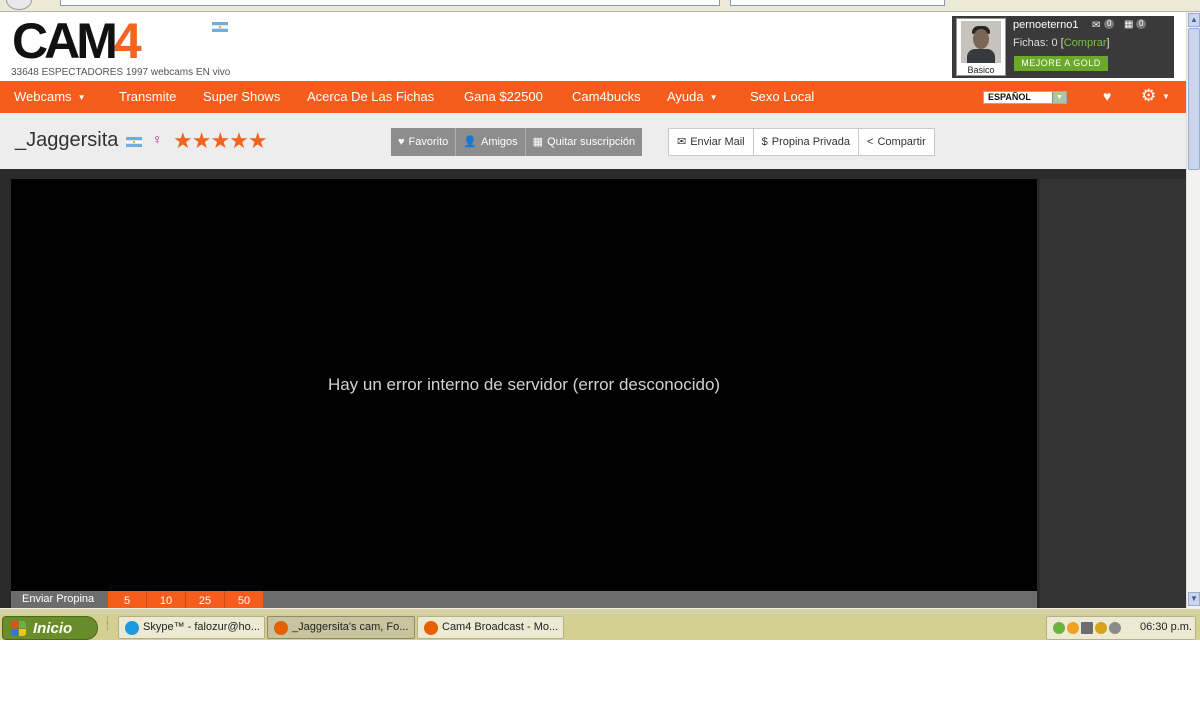  I want to click on tip-amount-button: 25, so click(205, 599).